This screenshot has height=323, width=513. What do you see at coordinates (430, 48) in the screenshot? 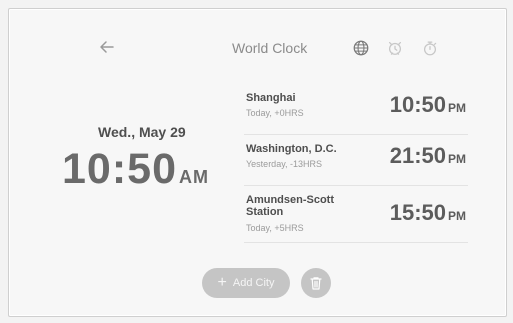
I see `stopwatch-icon` at bounding box center [430, 48].